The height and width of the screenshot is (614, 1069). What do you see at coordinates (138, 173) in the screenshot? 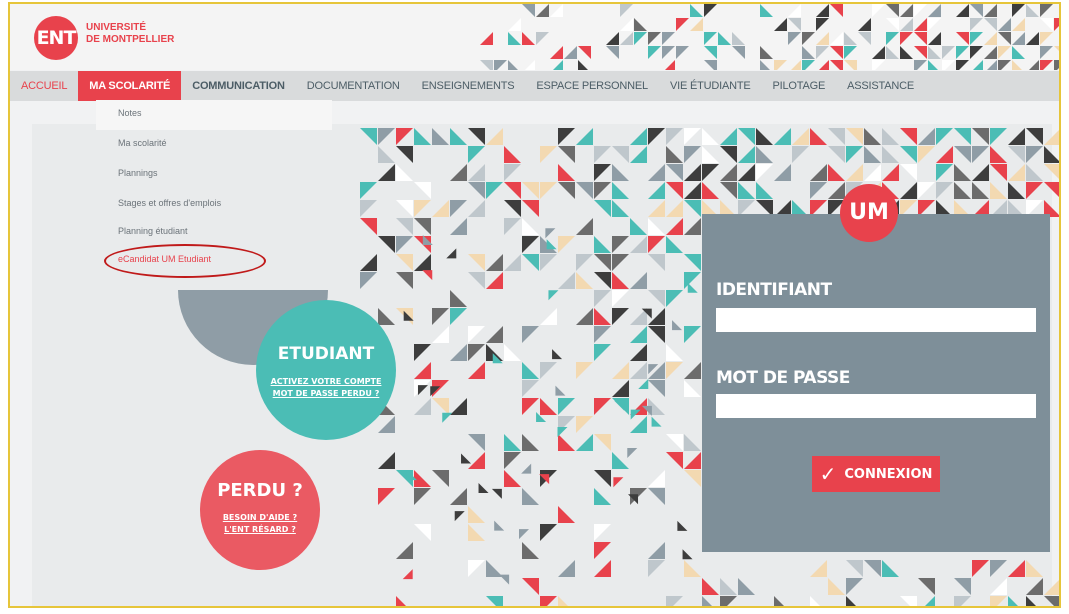
I see `dropdown-item-plannings: Plannings` at bounding box center [138, 173].